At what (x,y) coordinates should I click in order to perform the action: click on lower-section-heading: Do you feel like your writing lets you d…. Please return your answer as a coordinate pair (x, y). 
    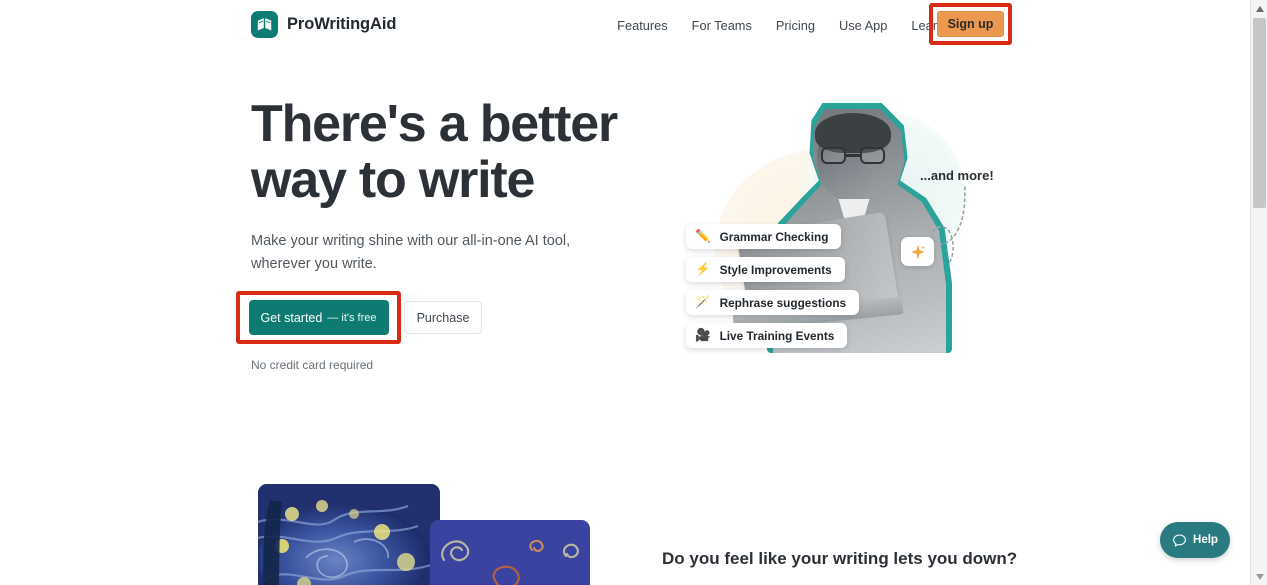
    Looking at the image, I should click on (840, 558).